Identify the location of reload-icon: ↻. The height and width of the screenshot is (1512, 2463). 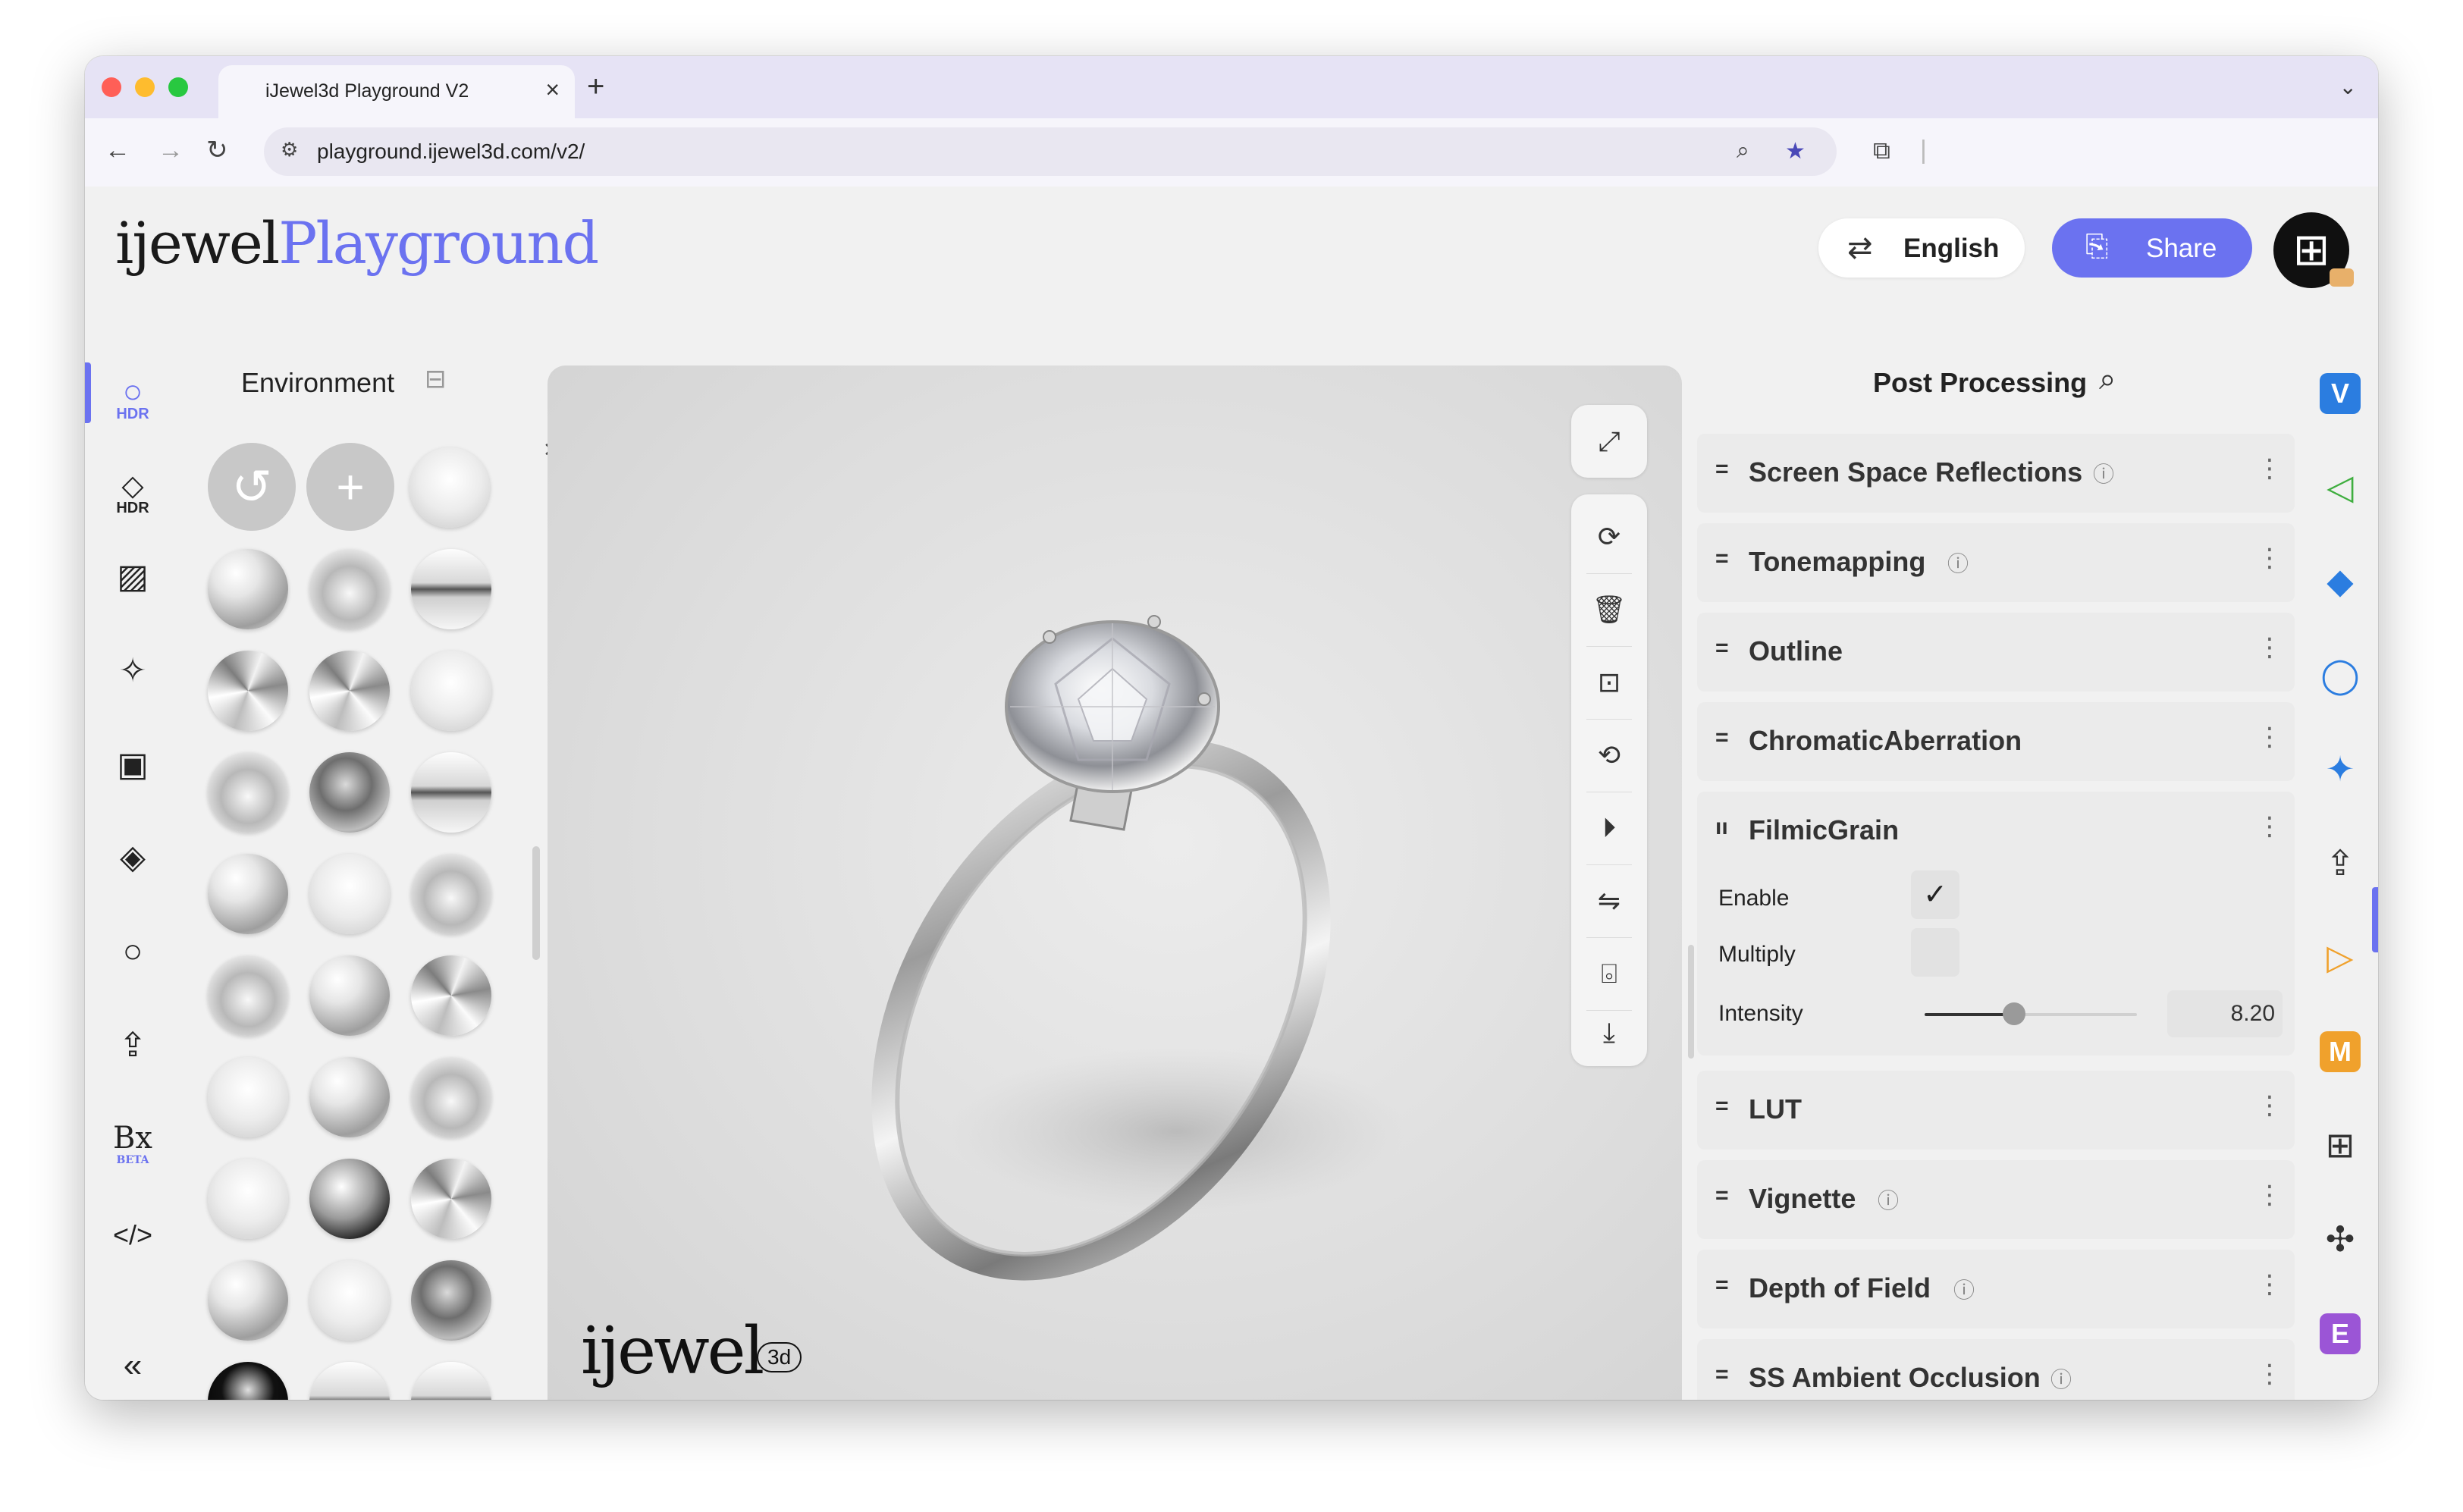
(217, 150).